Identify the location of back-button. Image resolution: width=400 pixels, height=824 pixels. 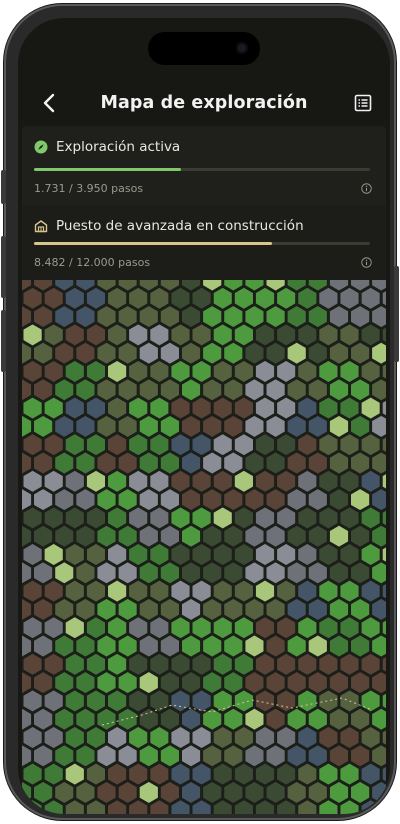
(49, 103).